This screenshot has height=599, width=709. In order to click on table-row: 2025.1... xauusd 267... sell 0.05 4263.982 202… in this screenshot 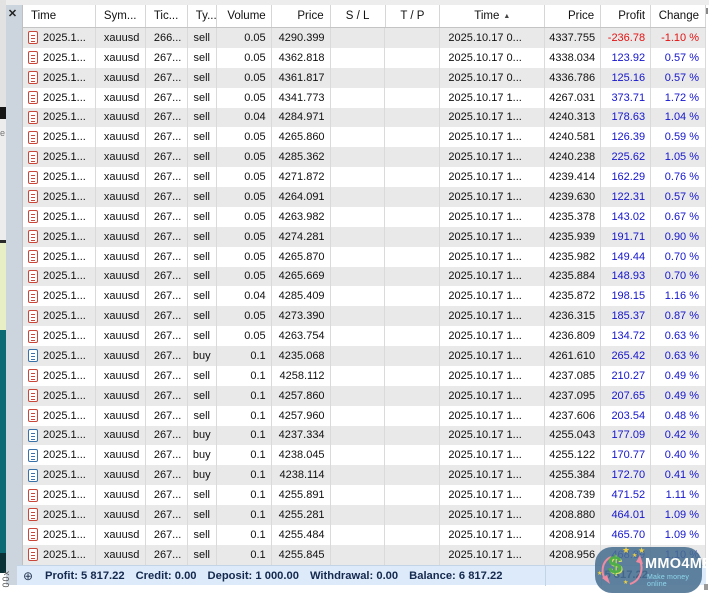, I will do `click(365, 216)`.